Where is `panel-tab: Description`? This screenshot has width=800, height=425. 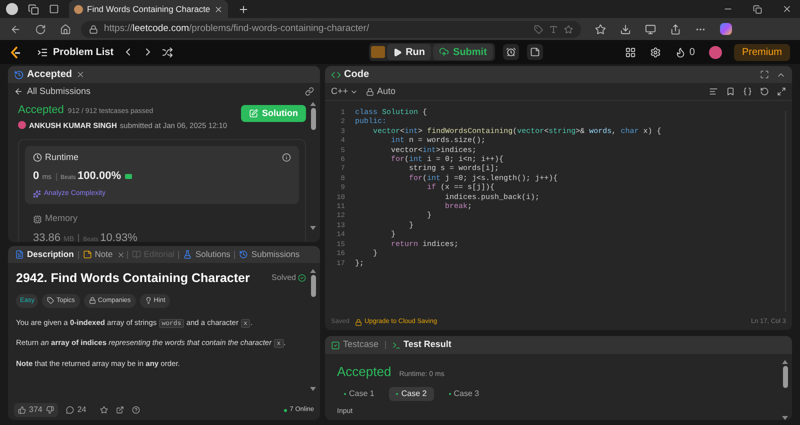
panel-tab: Description is located at coordinates (44, 254).